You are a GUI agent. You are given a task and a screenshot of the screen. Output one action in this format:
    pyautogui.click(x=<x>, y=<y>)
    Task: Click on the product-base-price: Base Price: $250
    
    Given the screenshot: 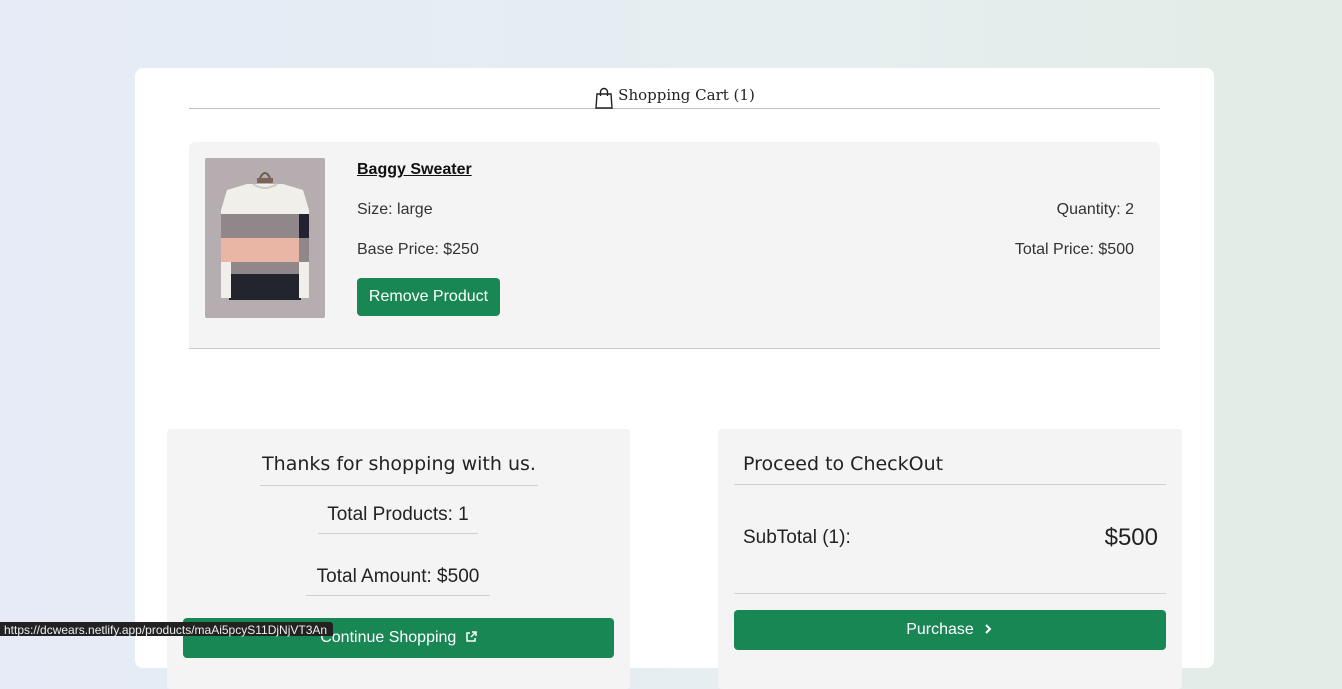 What is the action you would take?
    pyautogui.click(x=418, y=249)
    